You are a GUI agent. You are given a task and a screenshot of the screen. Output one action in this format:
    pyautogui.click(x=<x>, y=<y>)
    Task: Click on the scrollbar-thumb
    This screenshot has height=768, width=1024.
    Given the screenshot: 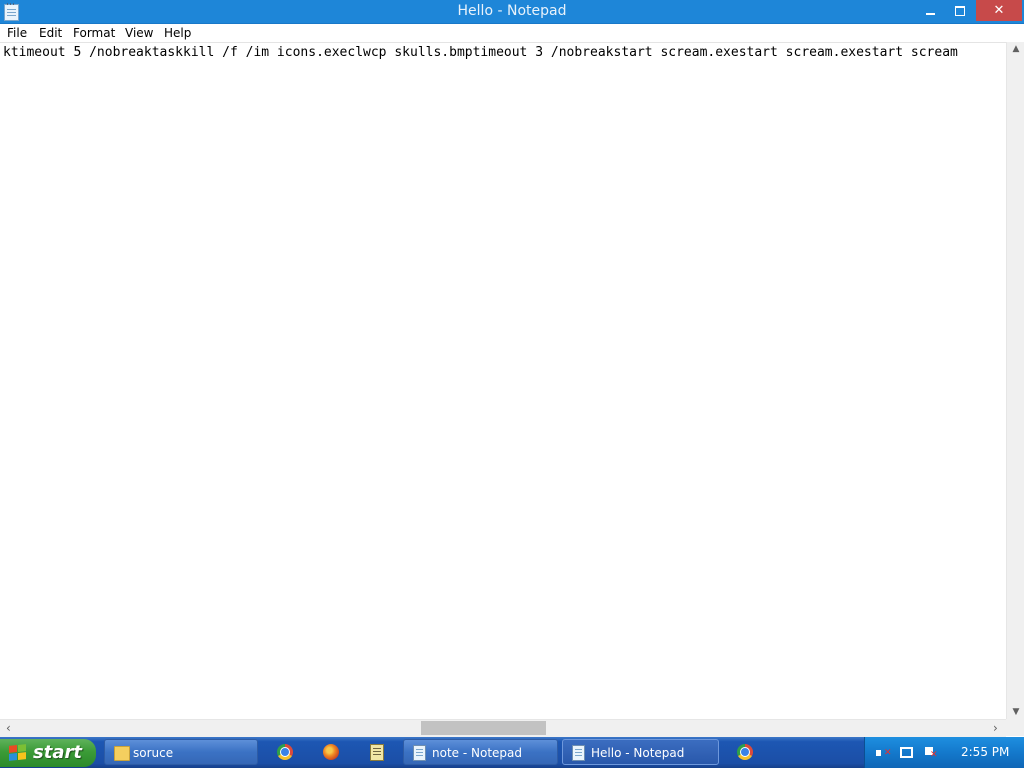 What is the action you would take?
    pyautogui.click(x=483, y=728)
    